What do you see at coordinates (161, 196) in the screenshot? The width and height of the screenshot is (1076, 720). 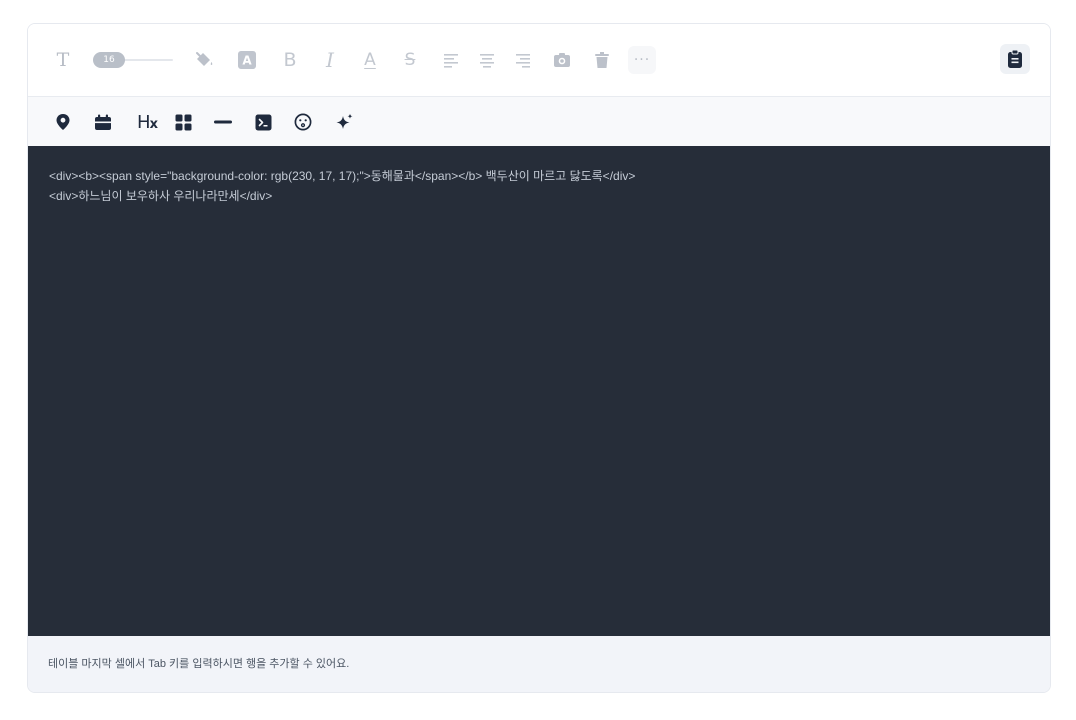 I see `code-line-2: <div>하느님이 보우하사 우리나라만세</div>` at bounding box center [161, 196].